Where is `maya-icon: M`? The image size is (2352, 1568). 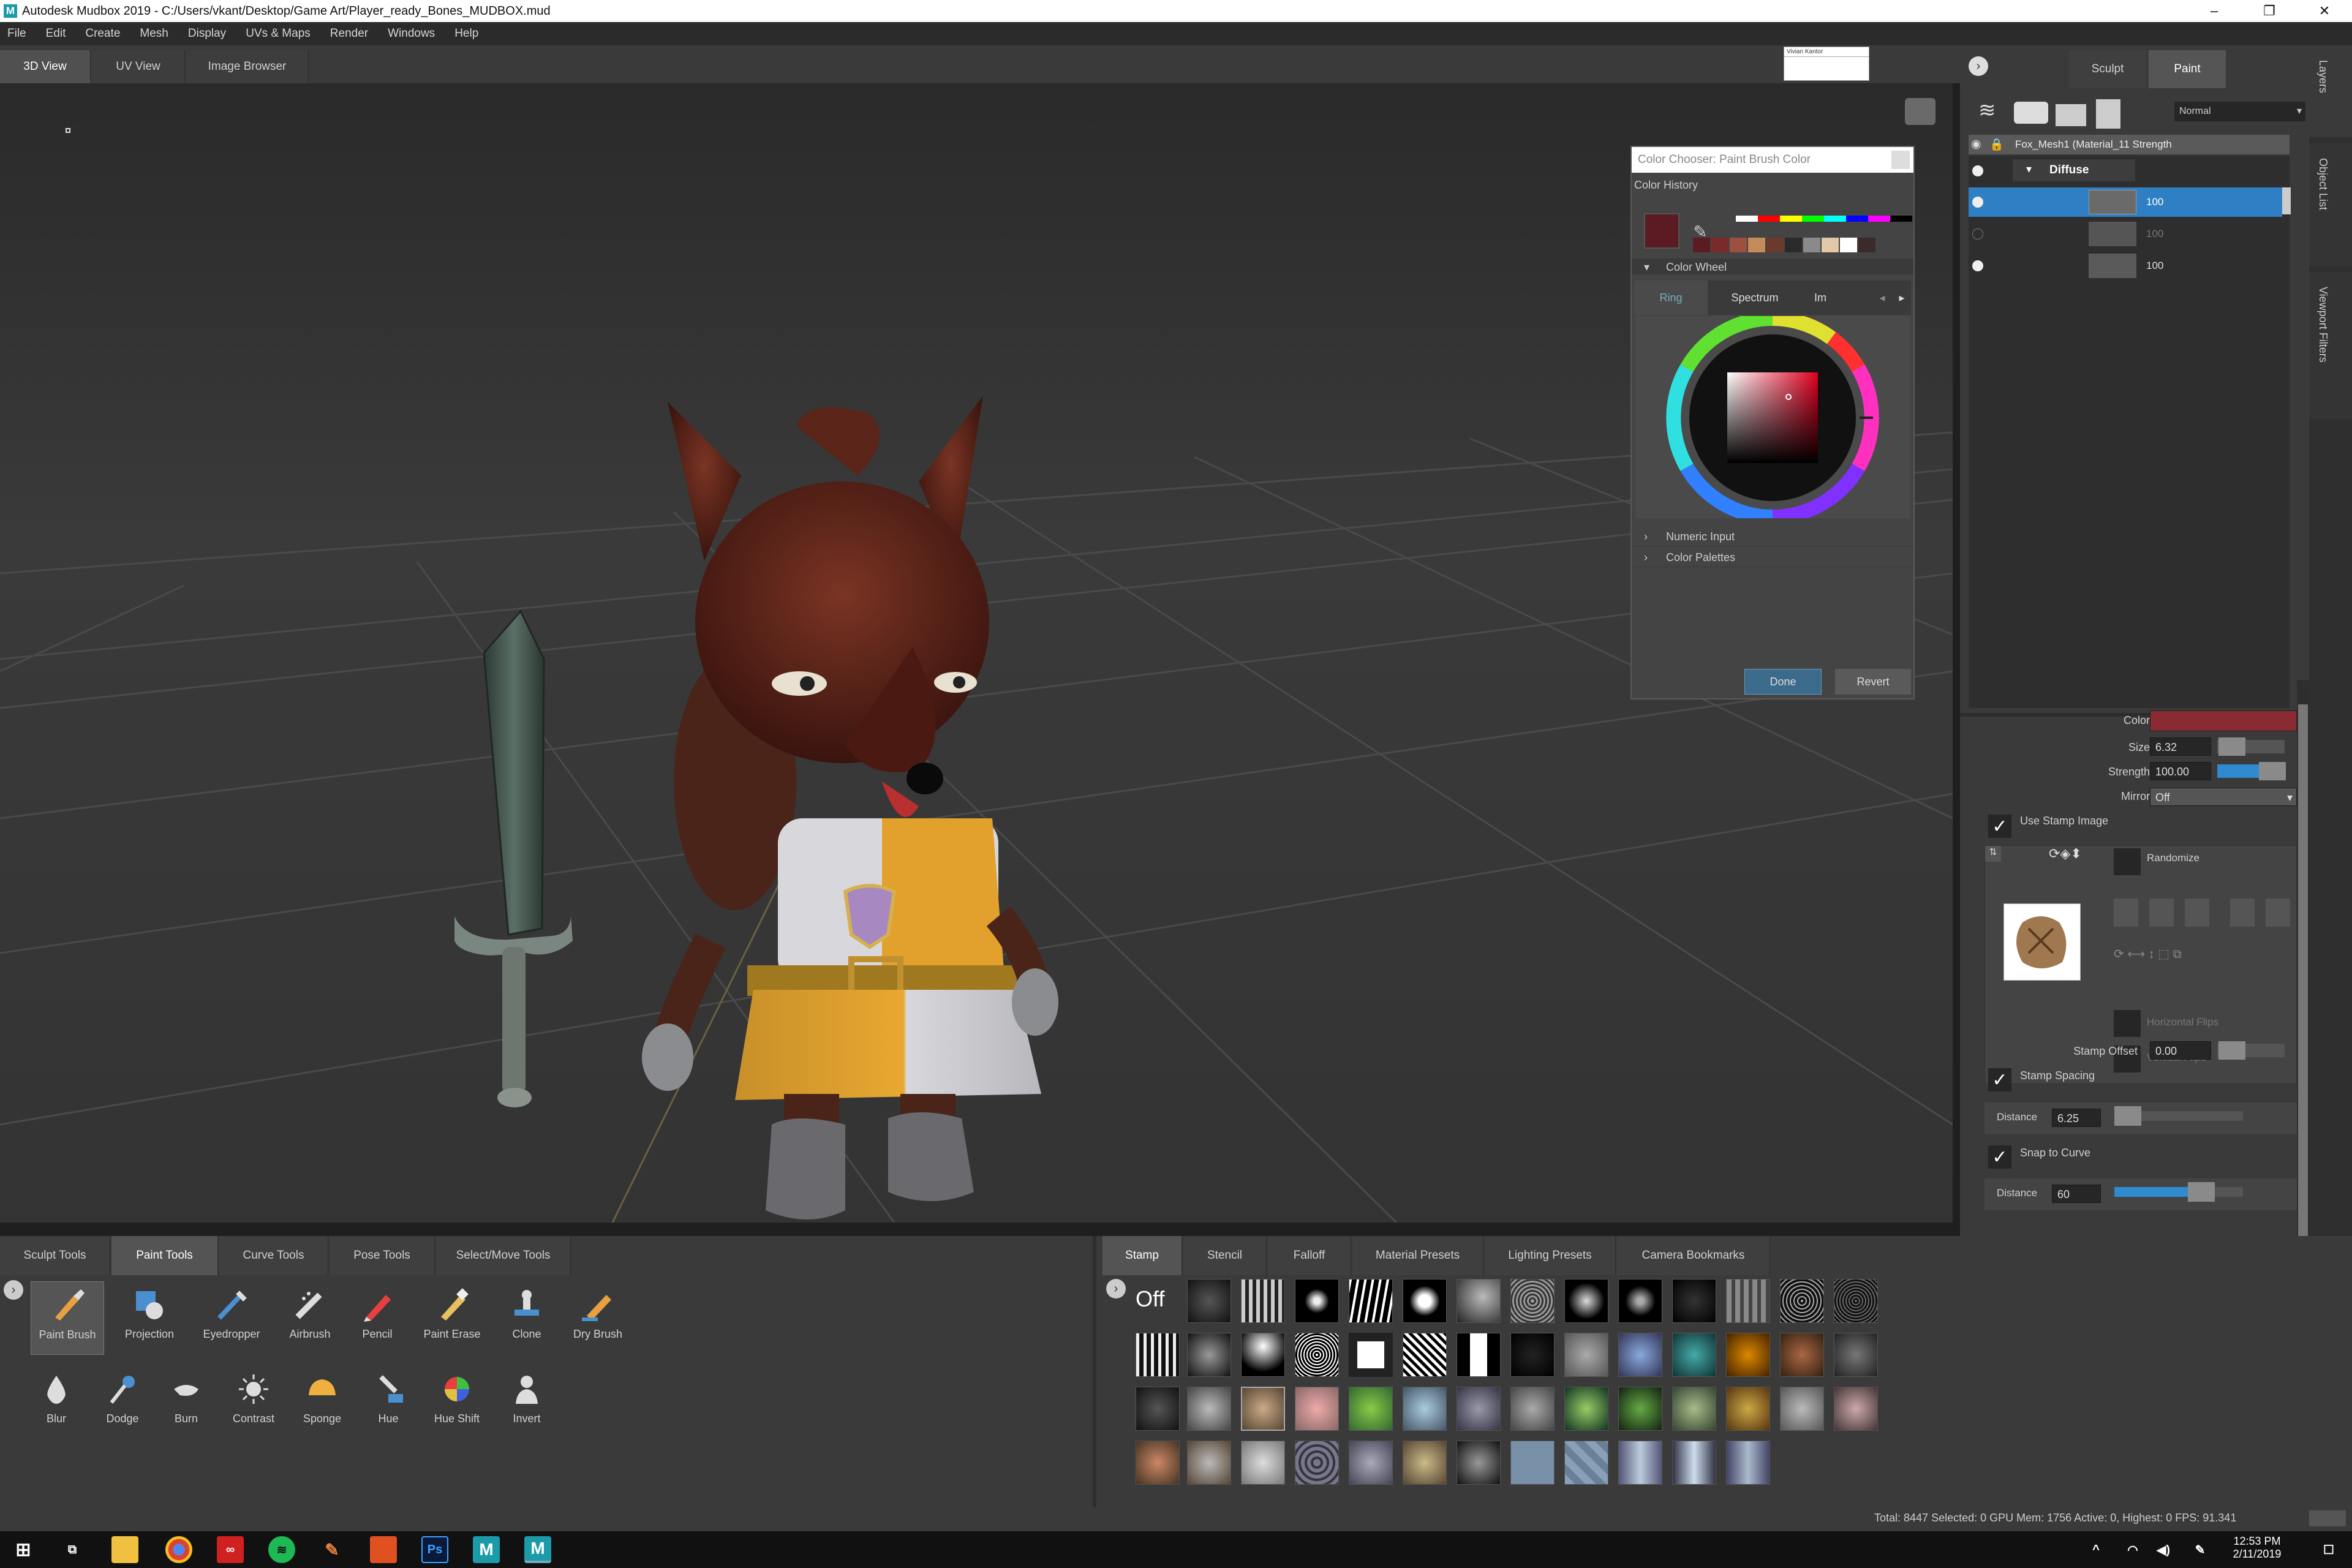 maya-icon: M is located at coordinates (487, 1550).